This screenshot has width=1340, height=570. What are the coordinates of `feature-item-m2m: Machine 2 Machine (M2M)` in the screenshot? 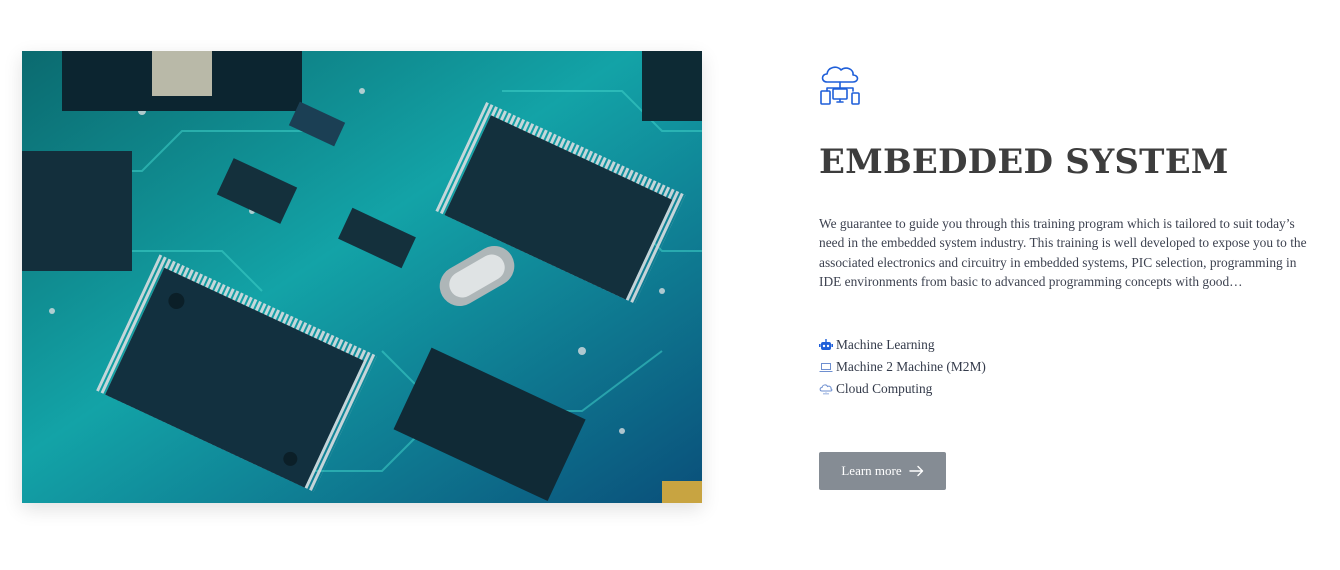 It's located at (902, 367).